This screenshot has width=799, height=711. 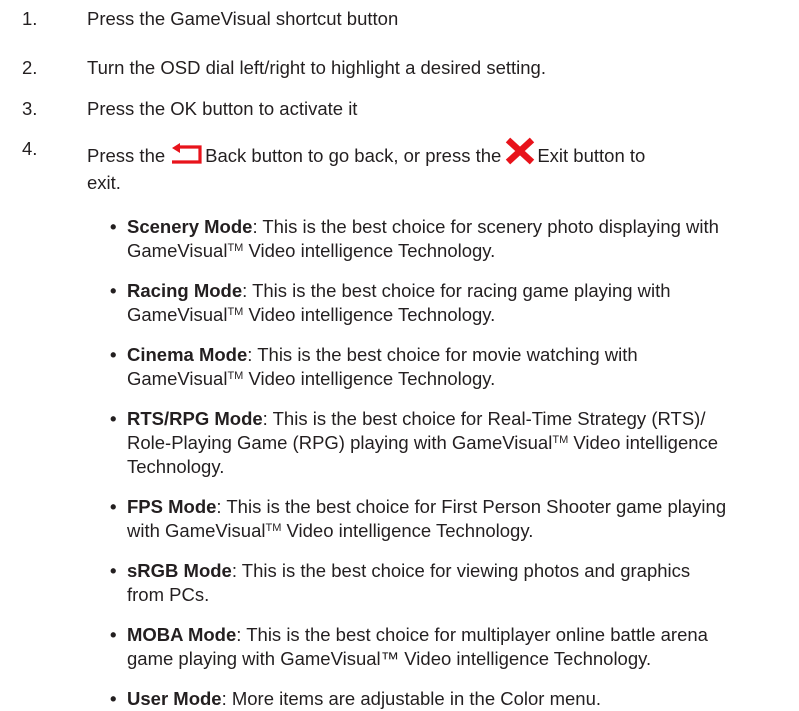 What do you see at coordinates (353, 155) in the screenshot?
I see `step-text-part: Back button to go back, or press the` at bounding box center [353, 155].